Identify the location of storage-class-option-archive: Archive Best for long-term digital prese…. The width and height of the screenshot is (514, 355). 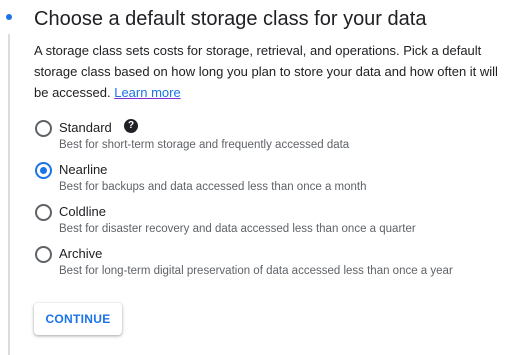
(269, 263).